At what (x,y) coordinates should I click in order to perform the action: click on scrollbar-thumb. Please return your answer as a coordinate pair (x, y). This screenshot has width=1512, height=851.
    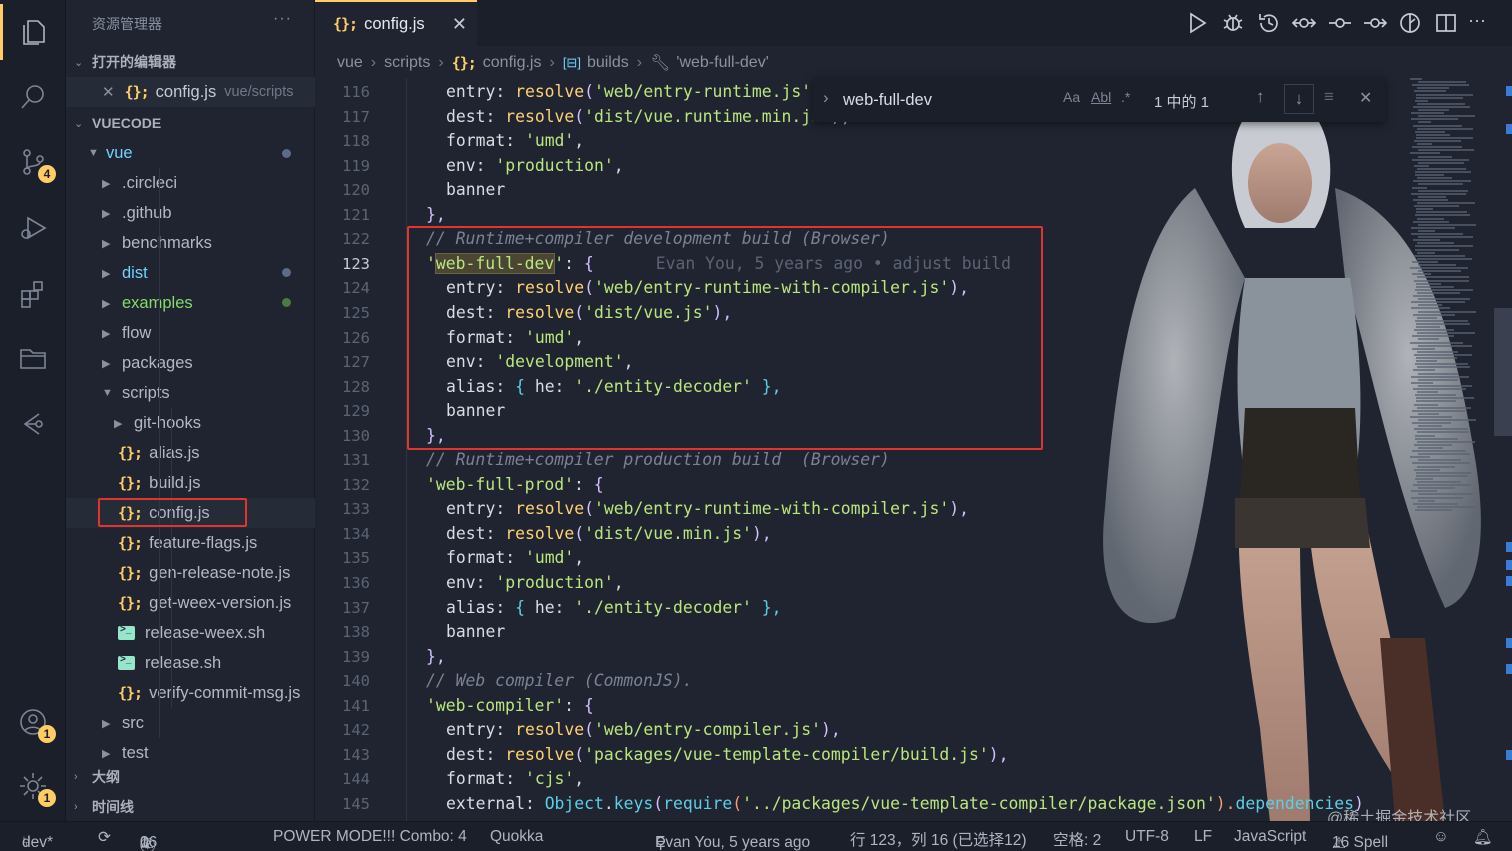
    Looking at the image, I should click on (1503, 372).